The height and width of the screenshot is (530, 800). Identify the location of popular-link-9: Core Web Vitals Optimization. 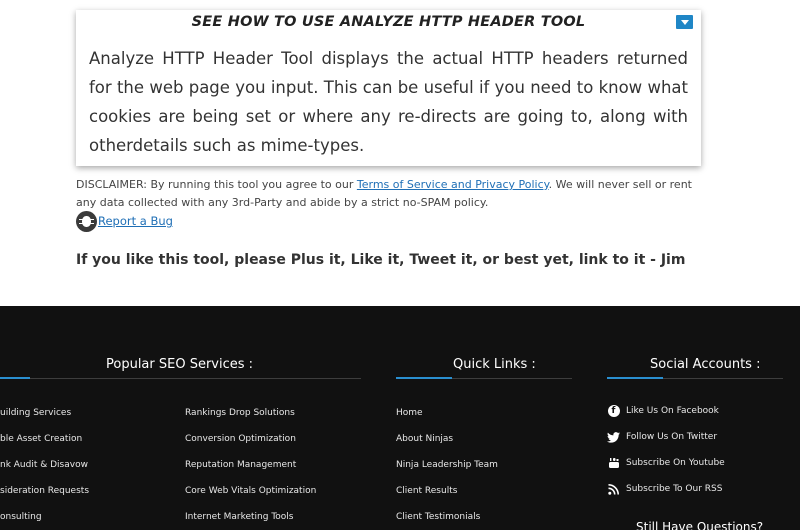
(250, 491).